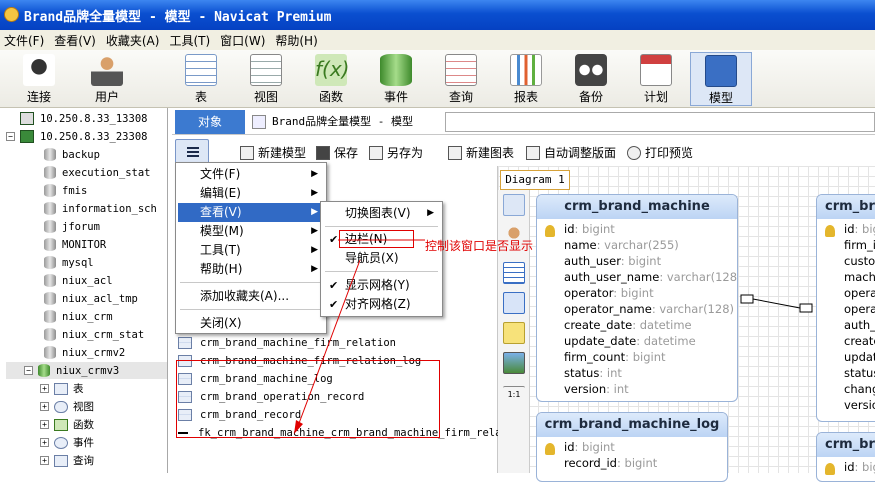 The image size is (875, 482). What do you see at coordinates (86, 370) in the screenshot?
I see `tree-database-selected: − niux_crmv3` at bounding box center [86, 370].